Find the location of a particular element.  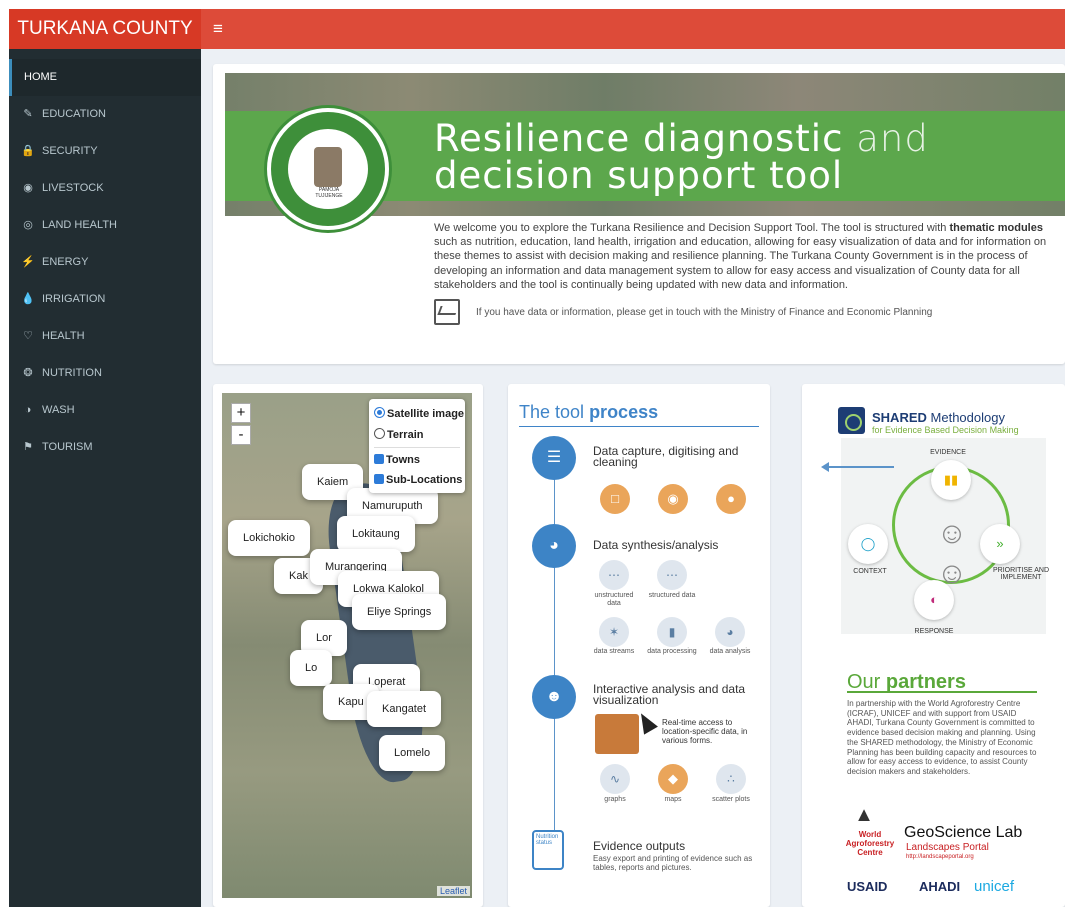

headline-line2: decision support tool is located at coordinates (639, 175).